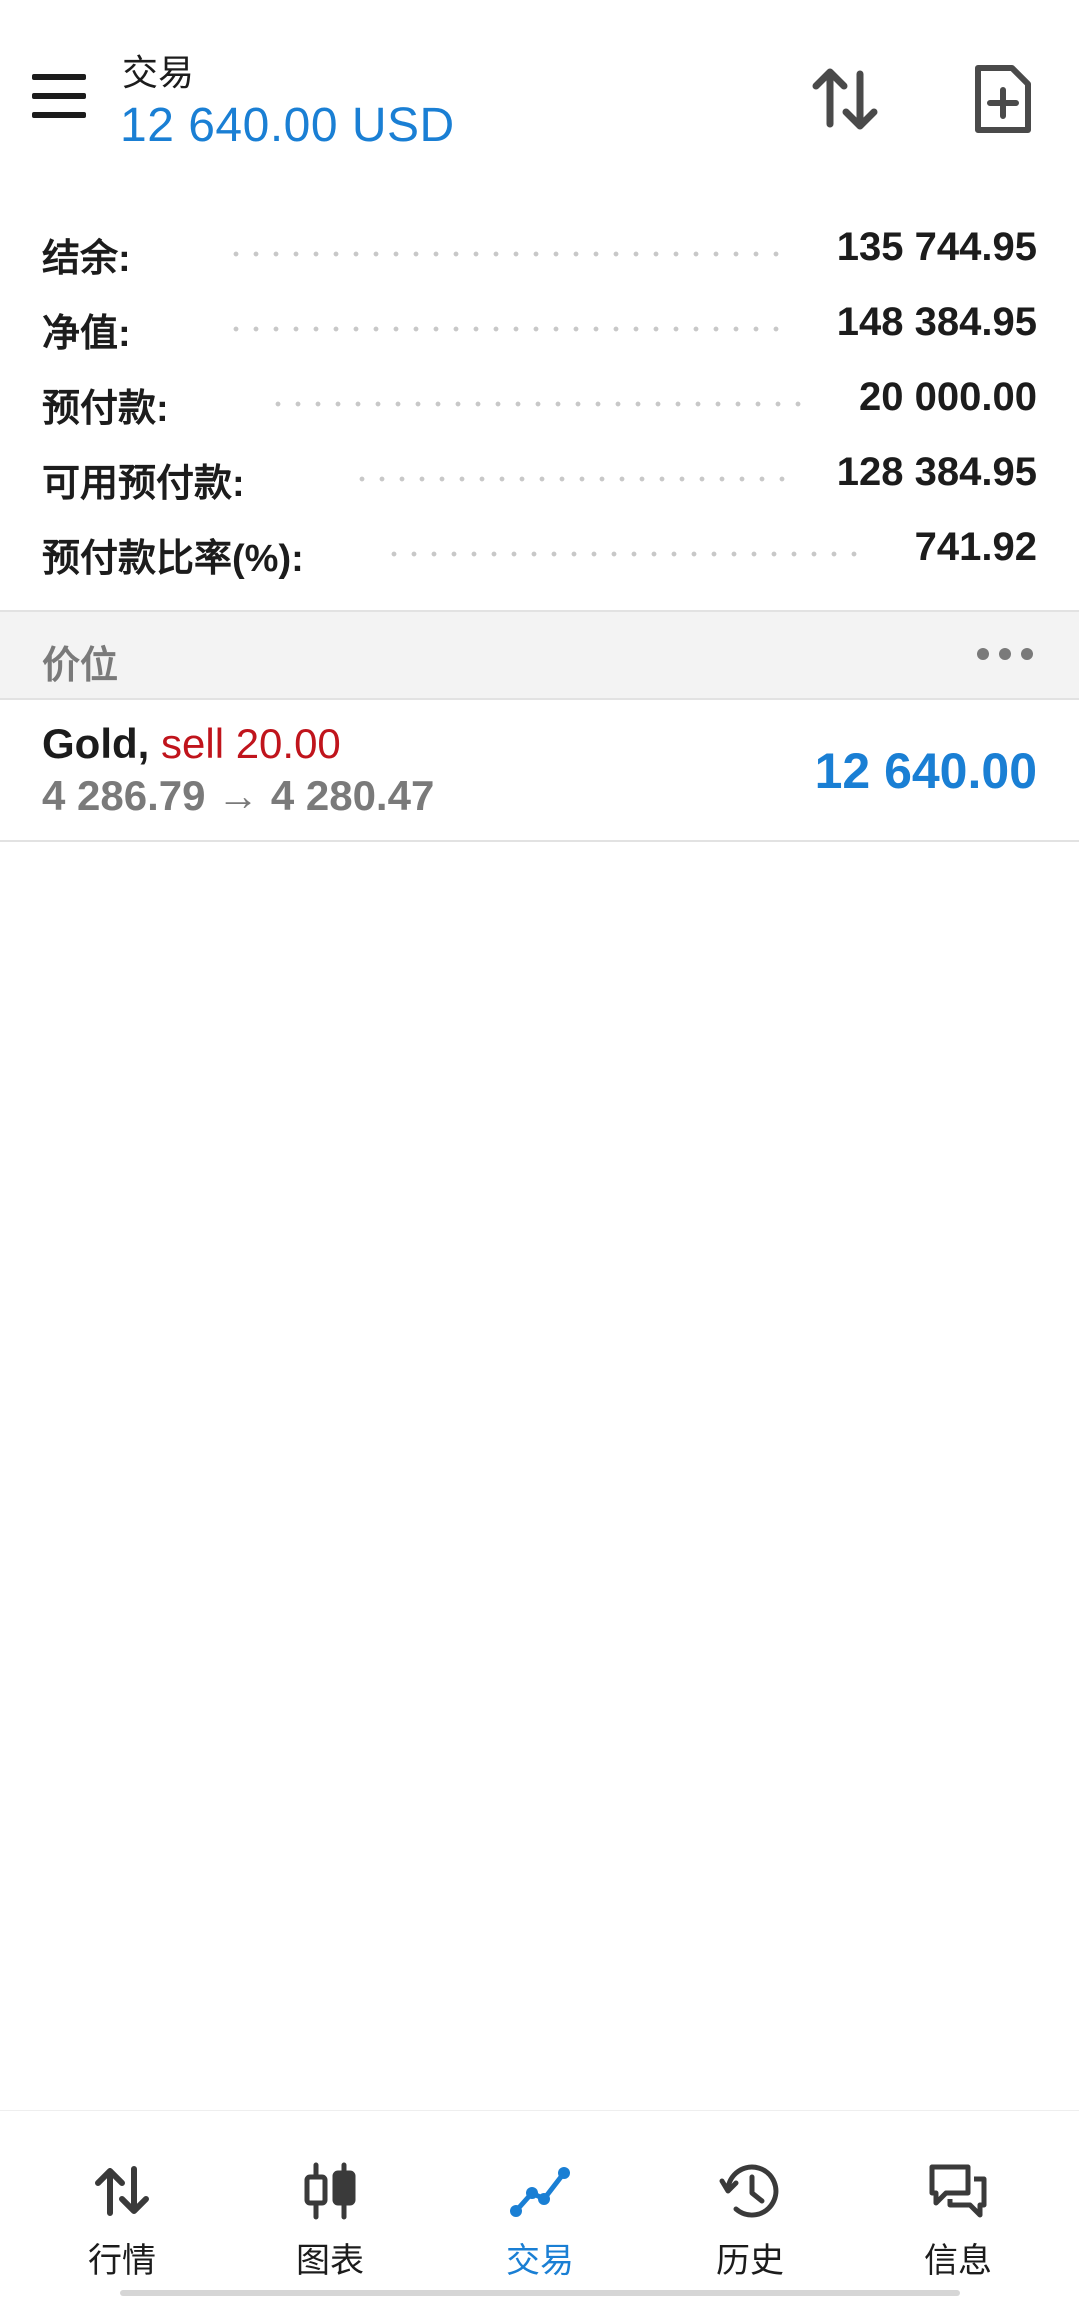  Describe the element at coordinates (1003, 99) in the screenshot. I see `new-order-document-icon` at that location.